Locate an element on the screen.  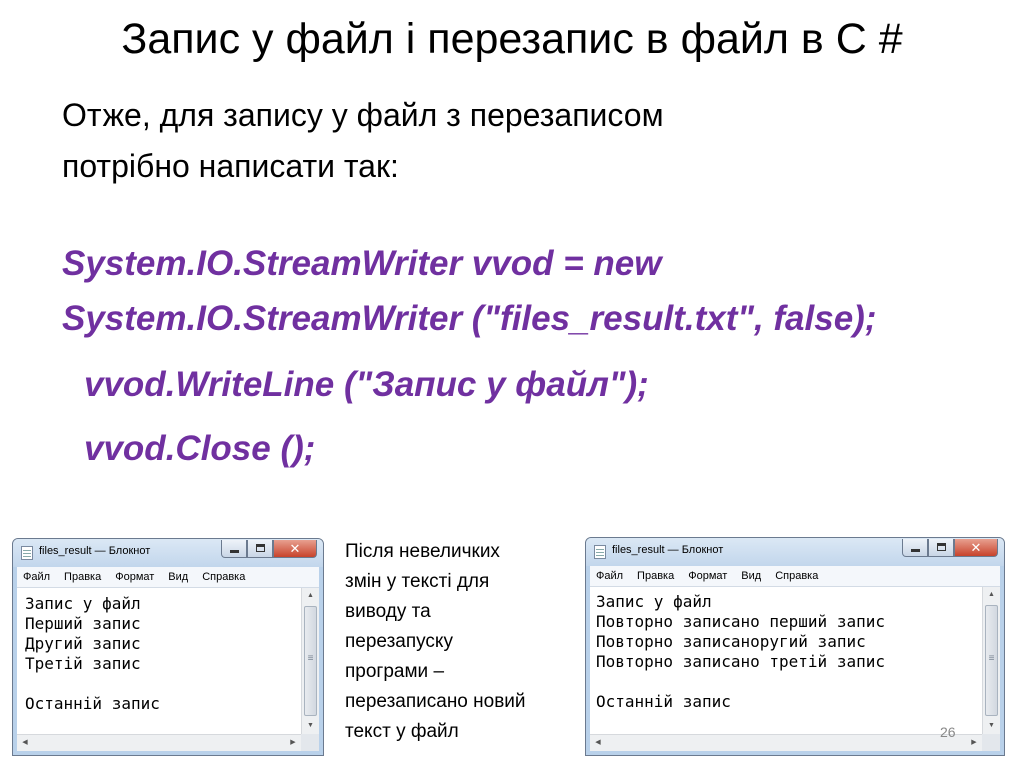
caption-line: виводу та is located at coordinates (388, 611).